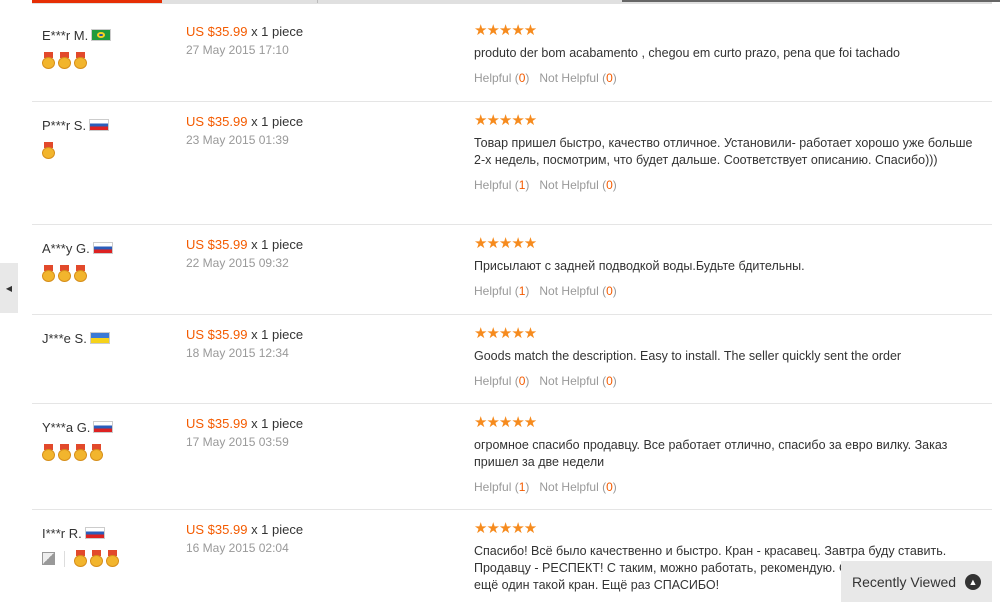 Image resolution: width=1000 pixels, height=602 pixels. I want to click on buyer-info: E***r M., so click(112, 48).